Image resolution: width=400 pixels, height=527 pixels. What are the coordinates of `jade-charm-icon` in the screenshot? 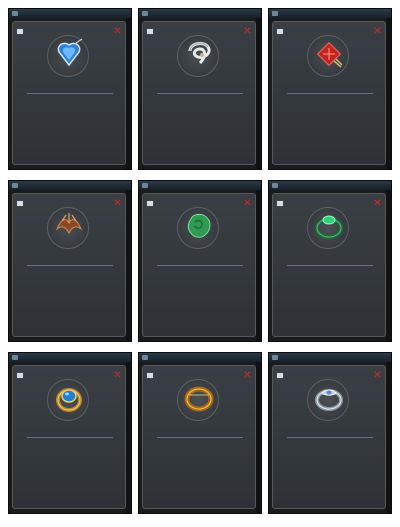 It's located at (199, 225).